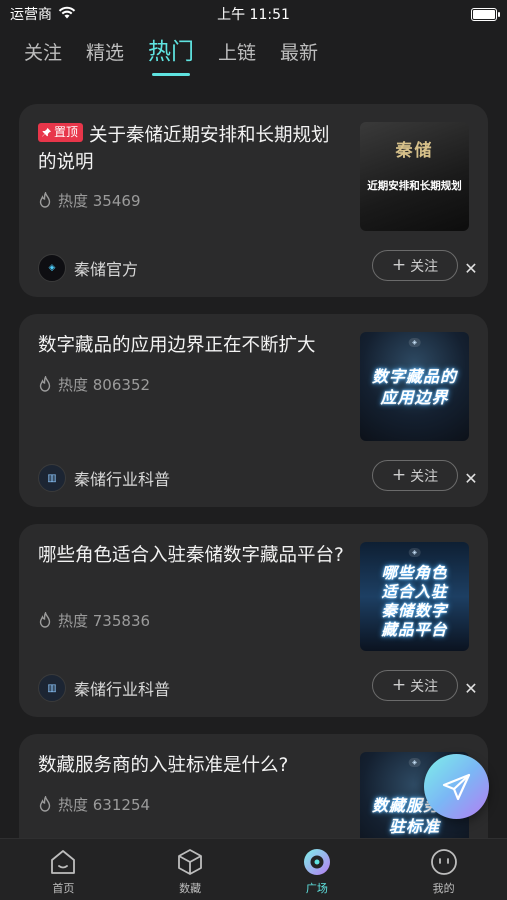 The image size is (507, 900). I want to click on post-thumbnail: ◈ 数字藏品的应用边界, so click(414, 386).